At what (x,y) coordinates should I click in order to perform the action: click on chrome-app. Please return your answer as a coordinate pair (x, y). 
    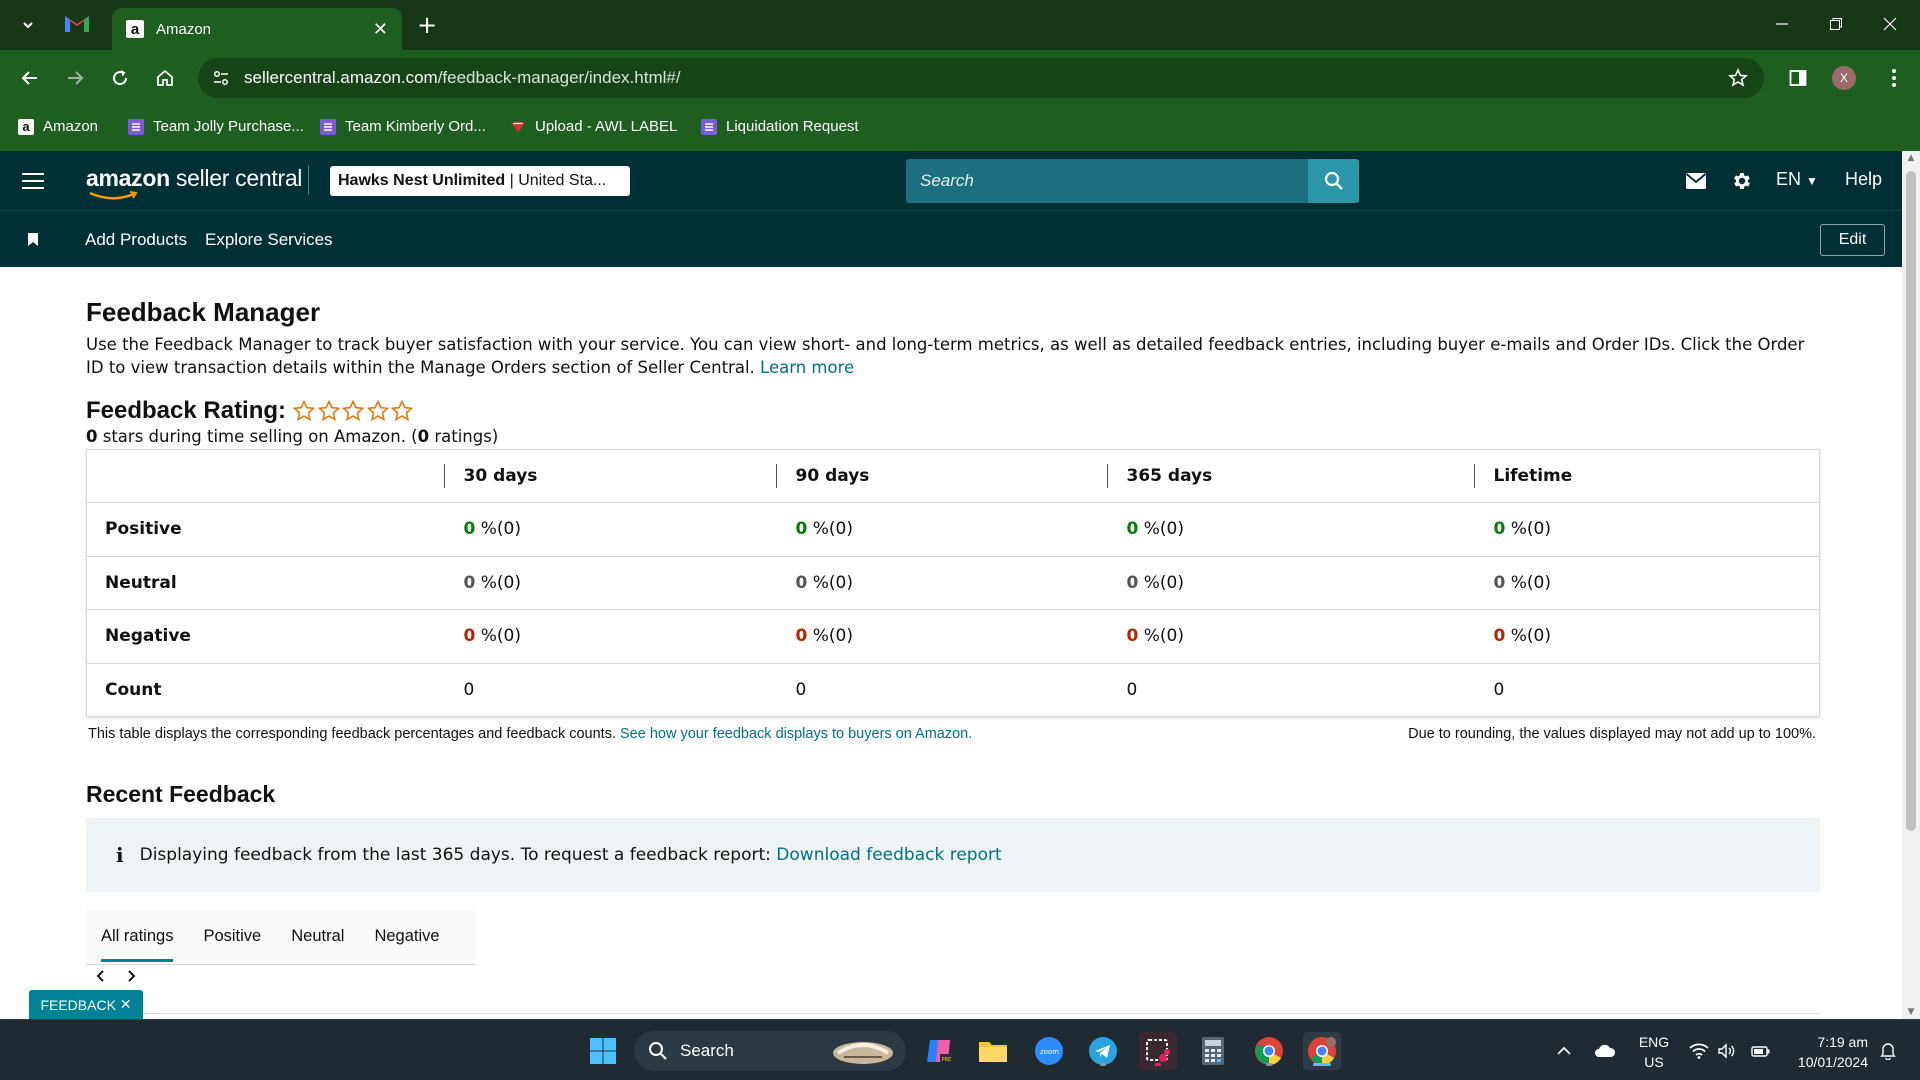
    Looking at the image, I should click on (1269, 1051).